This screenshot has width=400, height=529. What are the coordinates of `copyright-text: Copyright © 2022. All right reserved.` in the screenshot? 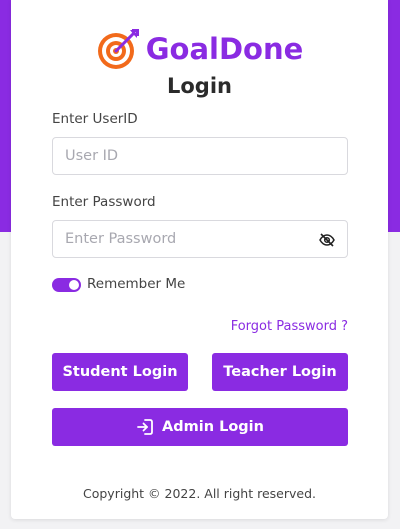 It's located at (199, 493).